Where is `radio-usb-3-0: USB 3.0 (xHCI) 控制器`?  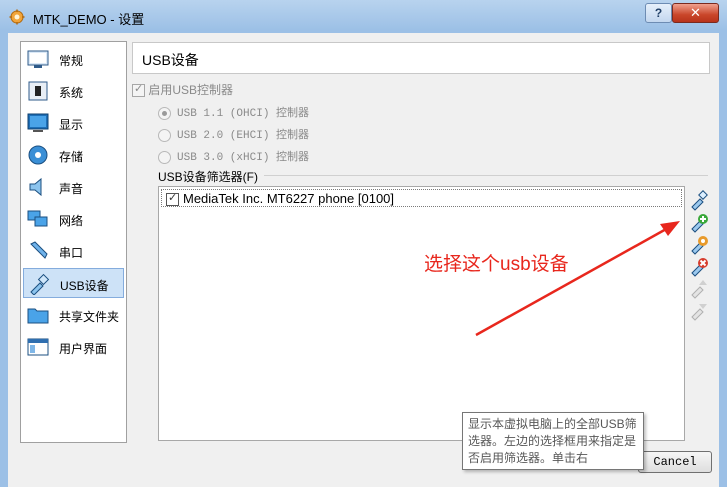
radio-usb-3-0: USB 3.0 (xHCI) 控制器 is located at coordinates (233, 156).